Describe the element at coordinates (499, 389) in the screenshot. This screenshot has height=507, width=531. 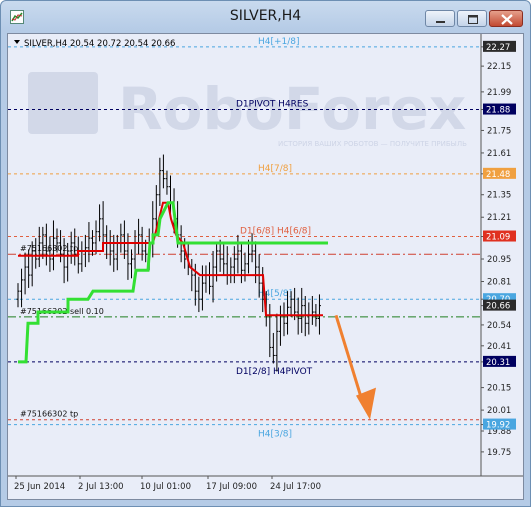
I see `price-tick-label: 20.15` at that location.